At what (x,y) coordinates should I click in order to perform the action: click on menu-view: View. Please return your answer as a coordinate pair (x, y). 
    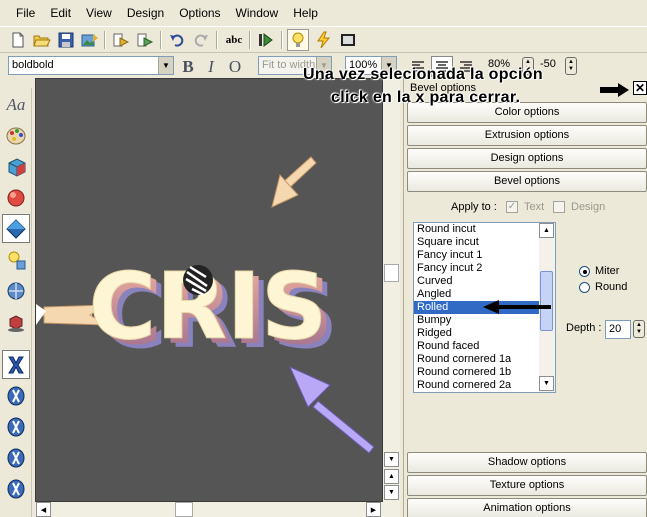
    Looking at the image, I should click on (100, 13).